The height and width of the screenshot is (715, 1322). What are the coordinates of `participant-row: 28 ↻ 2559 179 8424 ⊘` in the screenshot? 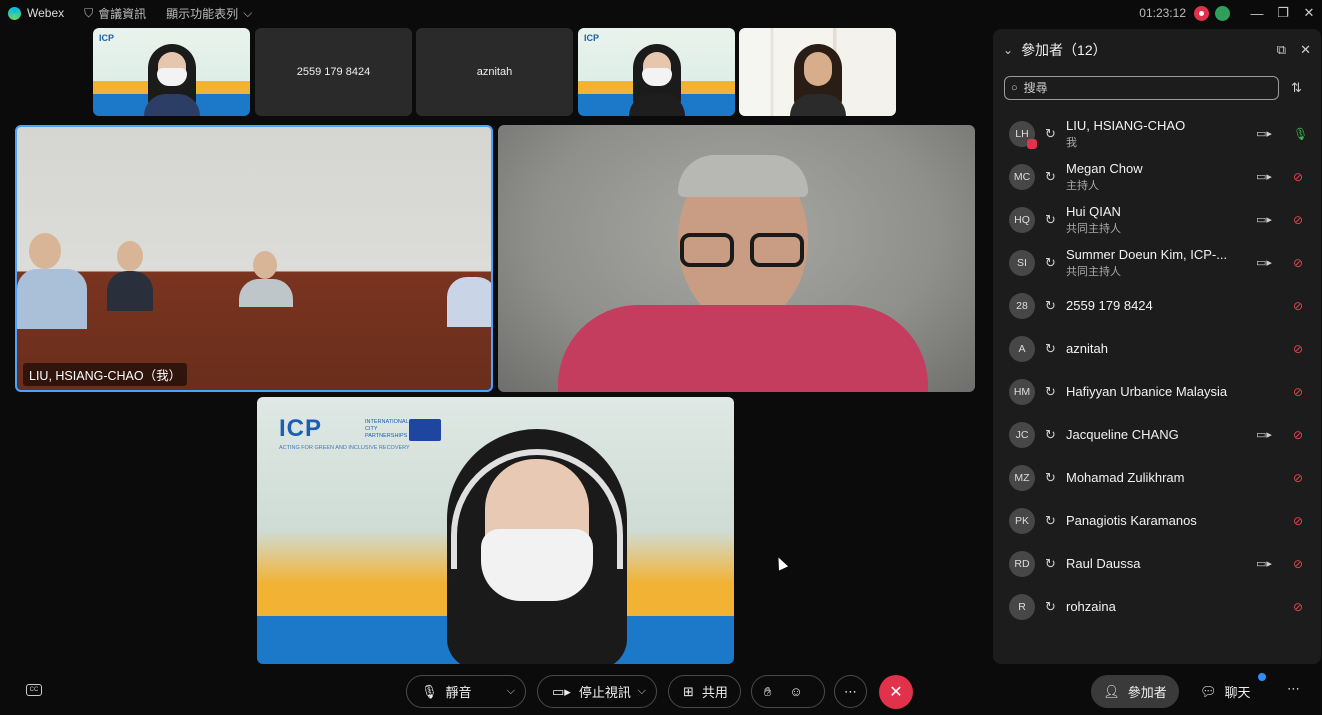 It's located at (1157, 305).